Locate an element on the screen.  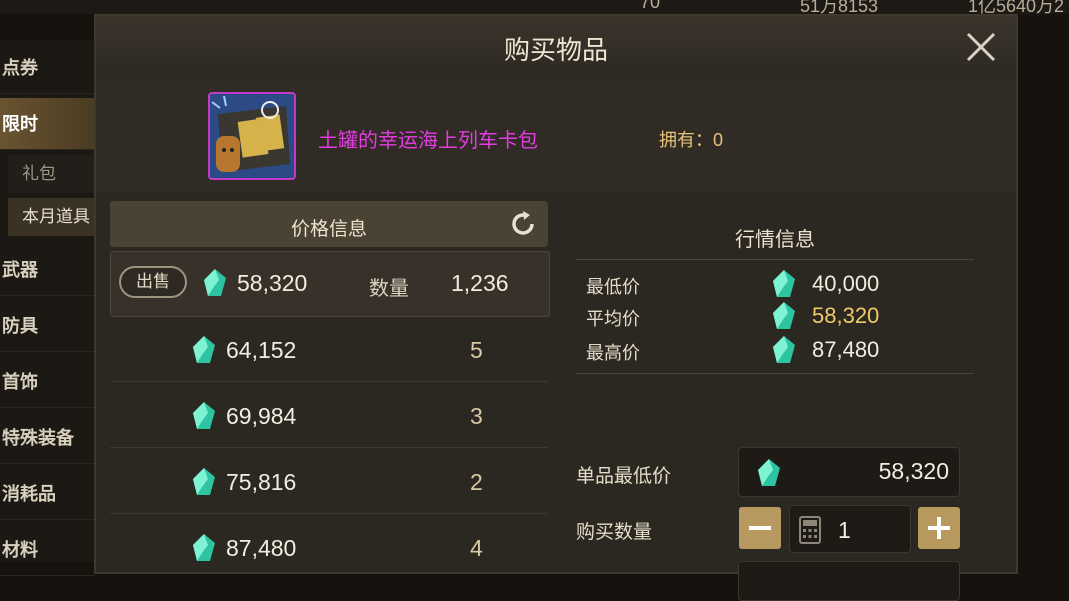
listing-row: 69,984 3 is located at coordinates (329, 415).